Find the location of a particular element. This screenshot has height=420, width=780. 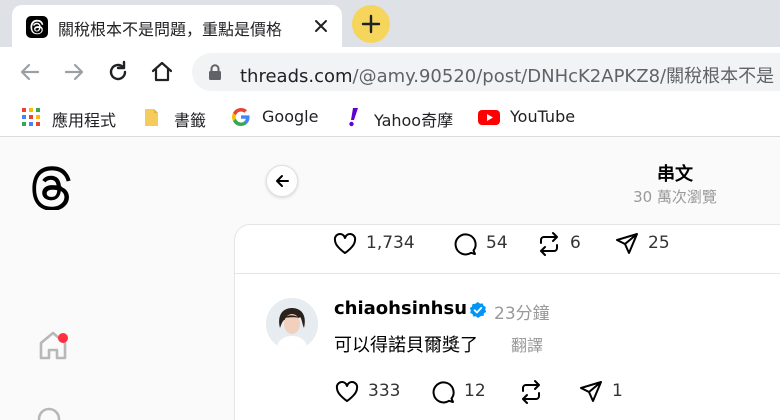

share-count: 25 is located at coordinates (659, 243).